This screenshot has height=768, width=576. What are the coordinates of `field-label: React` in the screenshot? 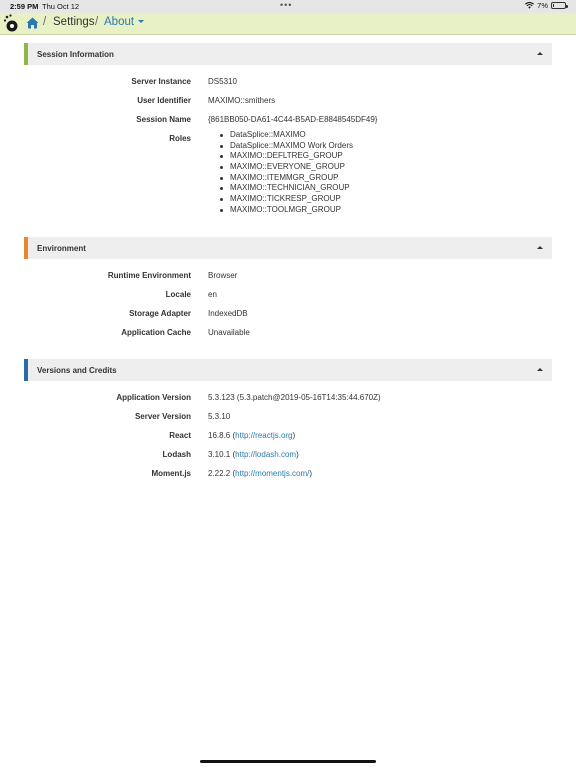 It's located at (180, 435).